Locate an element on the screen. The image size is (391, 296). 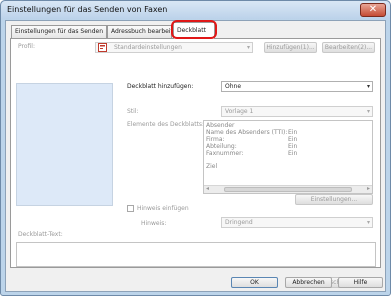
style-select: Vorlage 1 ▾ is located at coordinates (297, 111).